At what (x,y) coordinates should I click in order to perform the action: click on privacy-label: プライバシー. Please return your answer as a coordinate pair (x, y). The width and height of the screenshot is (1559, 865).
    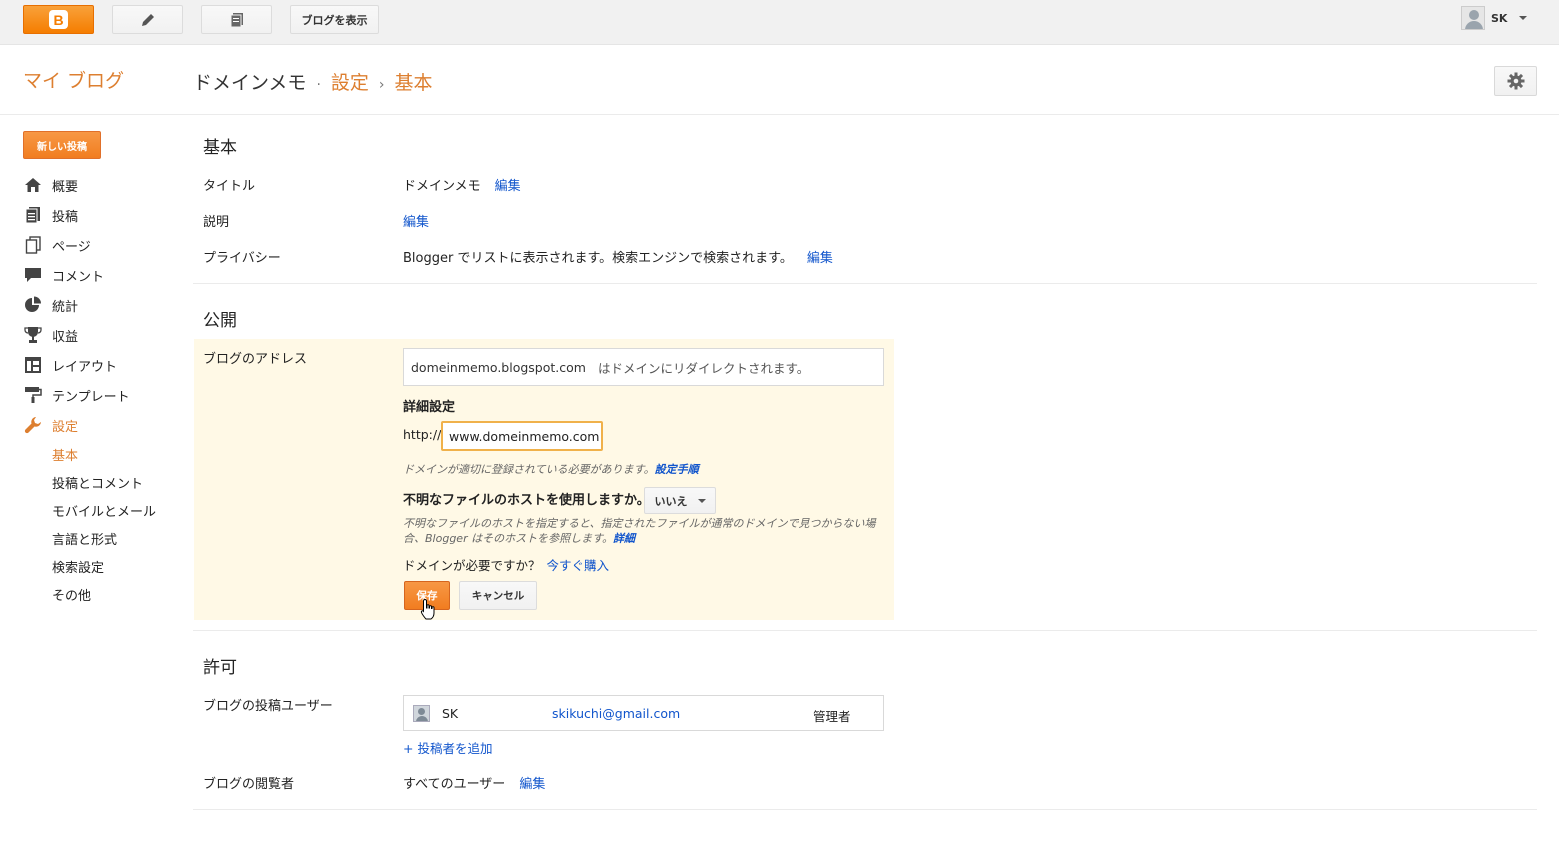
    Looking at the image, I should click on (242, 258).